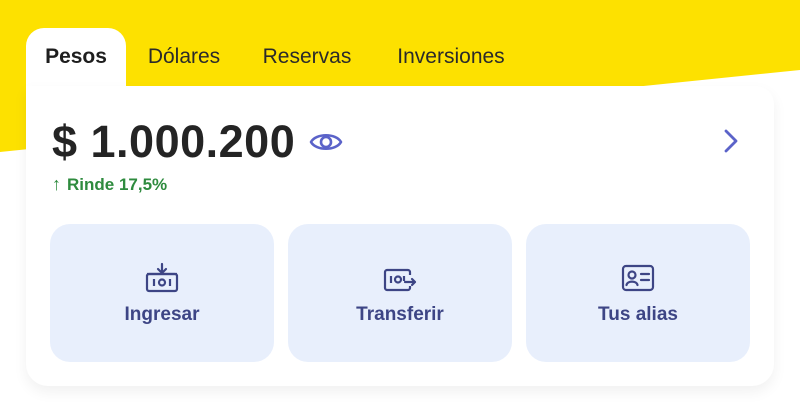 This screenshot has width=800, height=419. Describe the element at coordinates (76, 58) in the screenshot. I see `tab-pesos: Pesos` at that location.